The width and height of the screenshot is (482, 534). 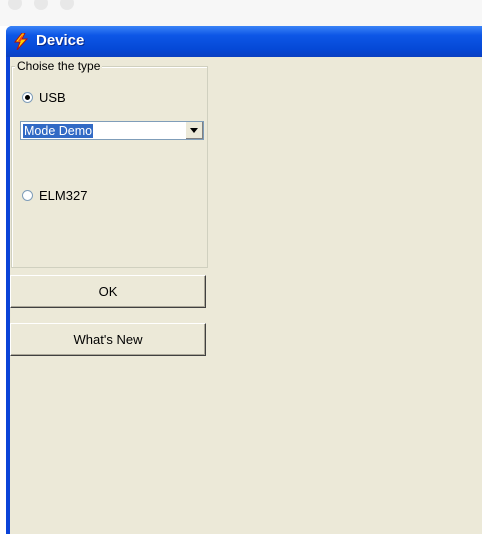 I want to click on usb-radio-option: USB, so click(x=44, y=97).